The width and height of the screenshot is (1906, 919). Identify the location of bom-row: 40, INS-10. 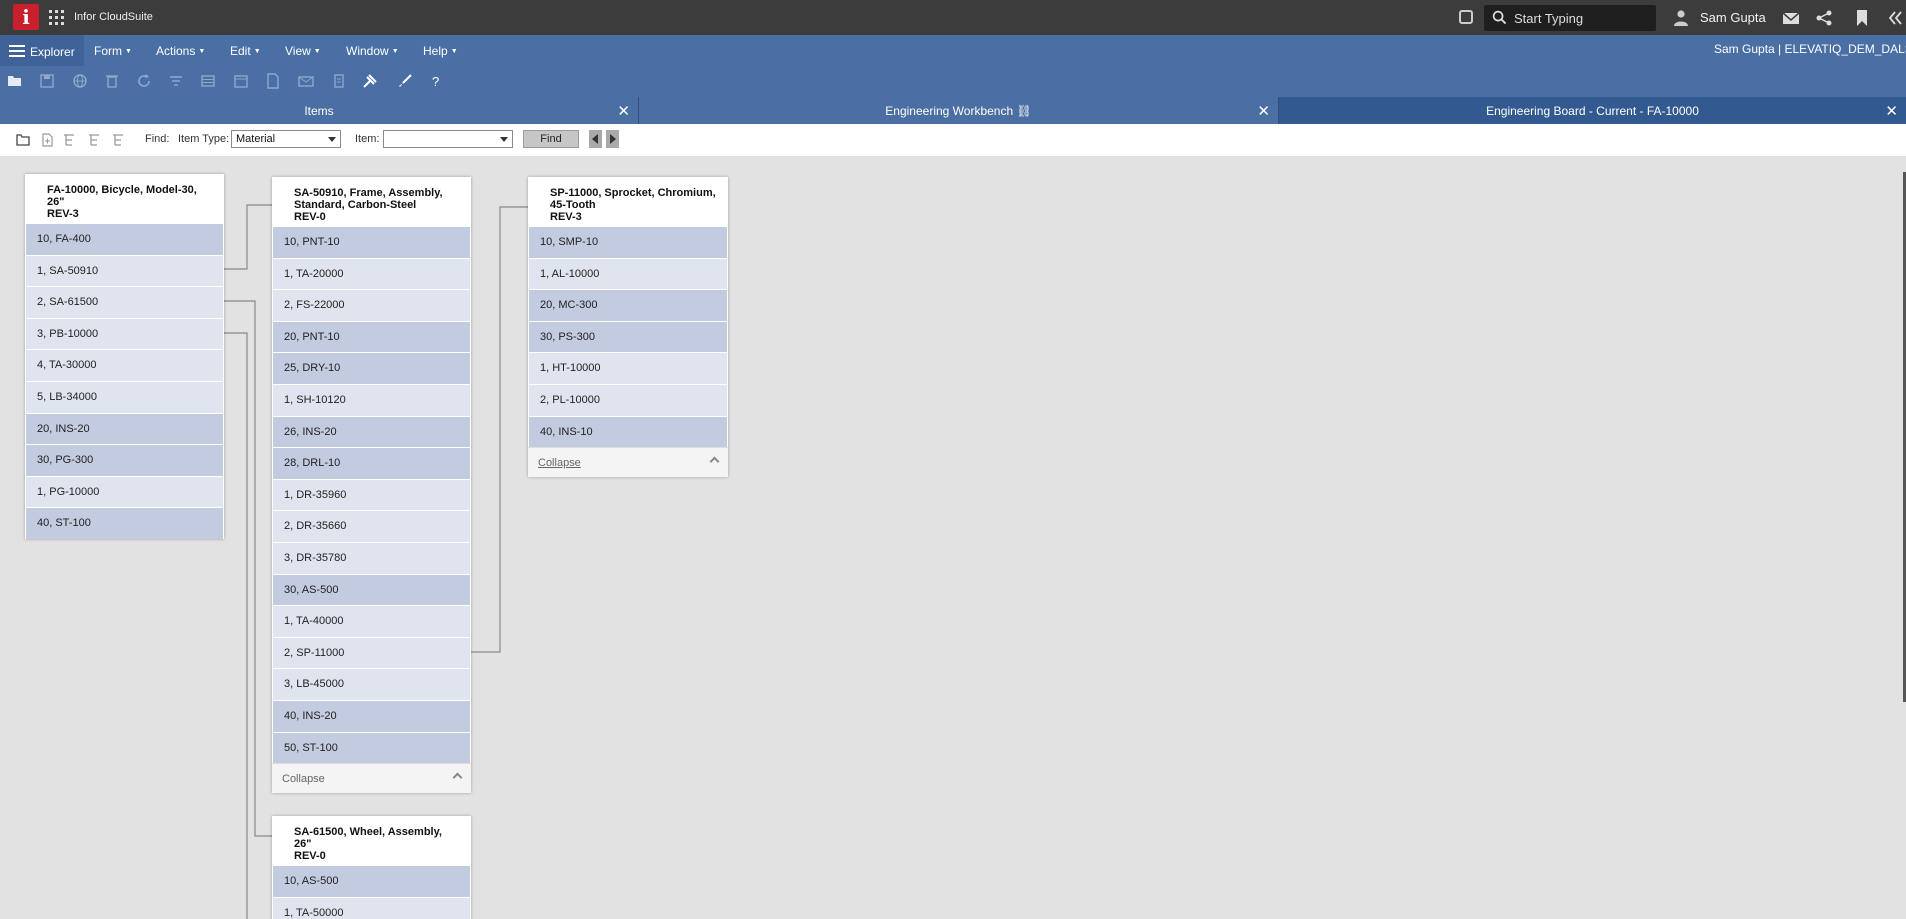
(628, 431).